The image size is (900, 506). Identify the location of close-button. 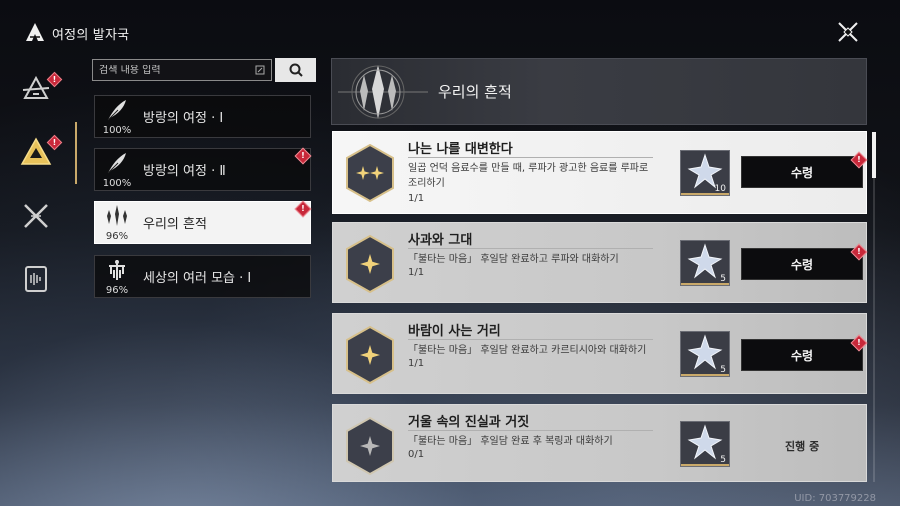
(848, 32).